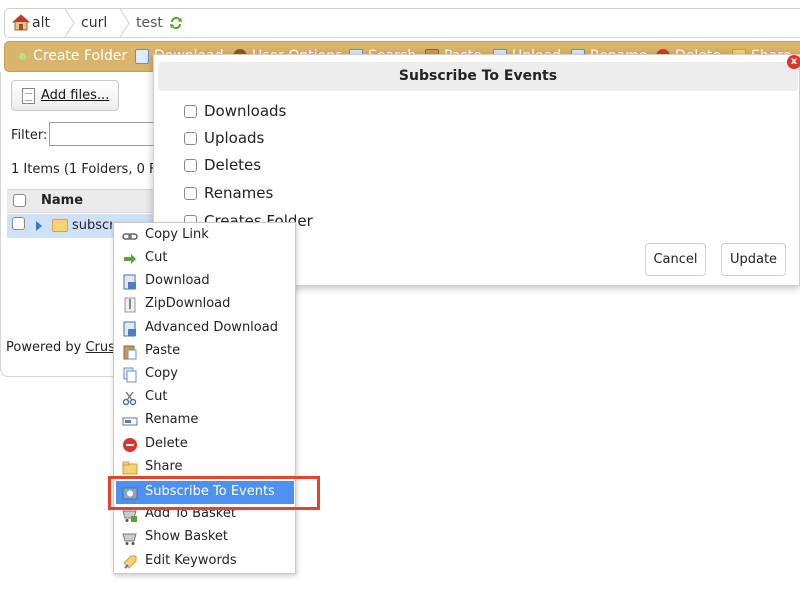  I want to click on column-header-name: Name, so click(62, 200).